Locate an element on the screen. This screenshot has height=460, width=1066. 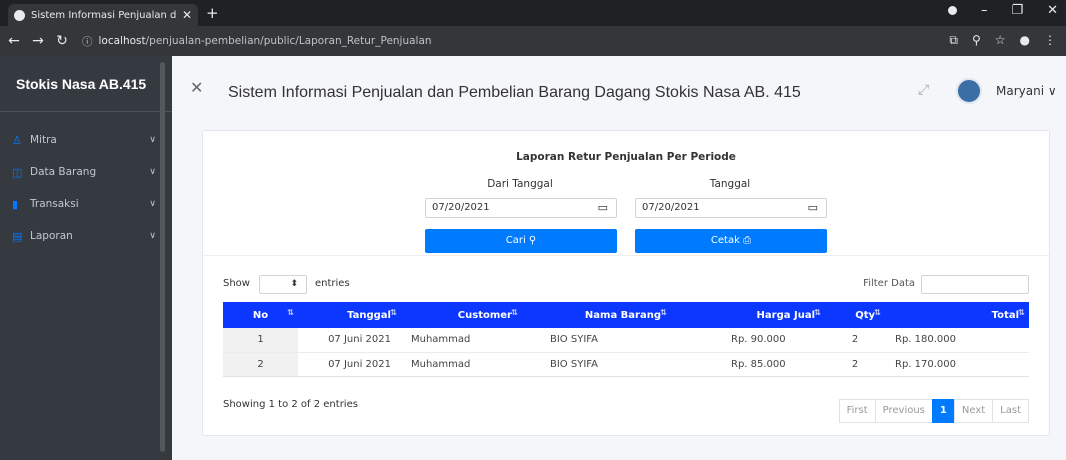
cell-no: 1 is located at coordinates (260, 340).